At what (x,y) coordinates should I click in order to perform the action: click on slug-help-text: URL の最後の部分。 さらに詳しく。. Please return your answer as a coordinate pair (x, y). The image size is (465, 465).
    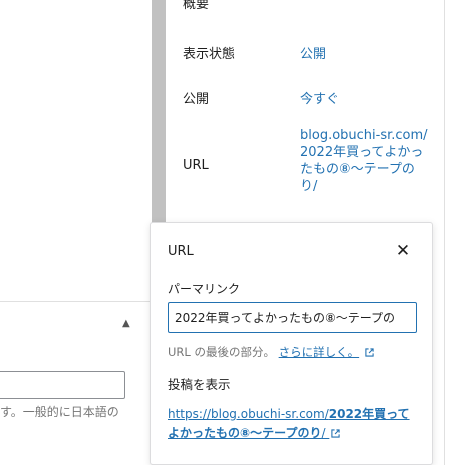
    Looking at the image, I should click on (271, 352).